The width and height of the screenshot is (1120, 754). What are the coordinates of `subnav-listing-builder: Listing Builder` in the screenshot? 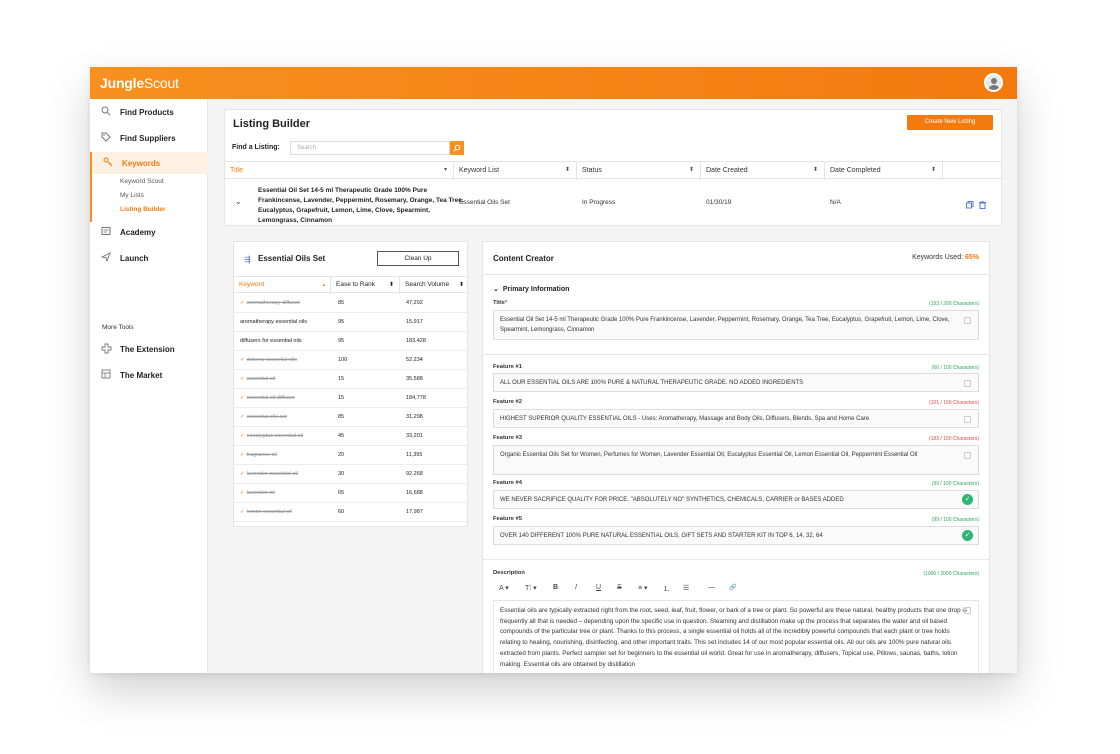 It's located at (143, 209).